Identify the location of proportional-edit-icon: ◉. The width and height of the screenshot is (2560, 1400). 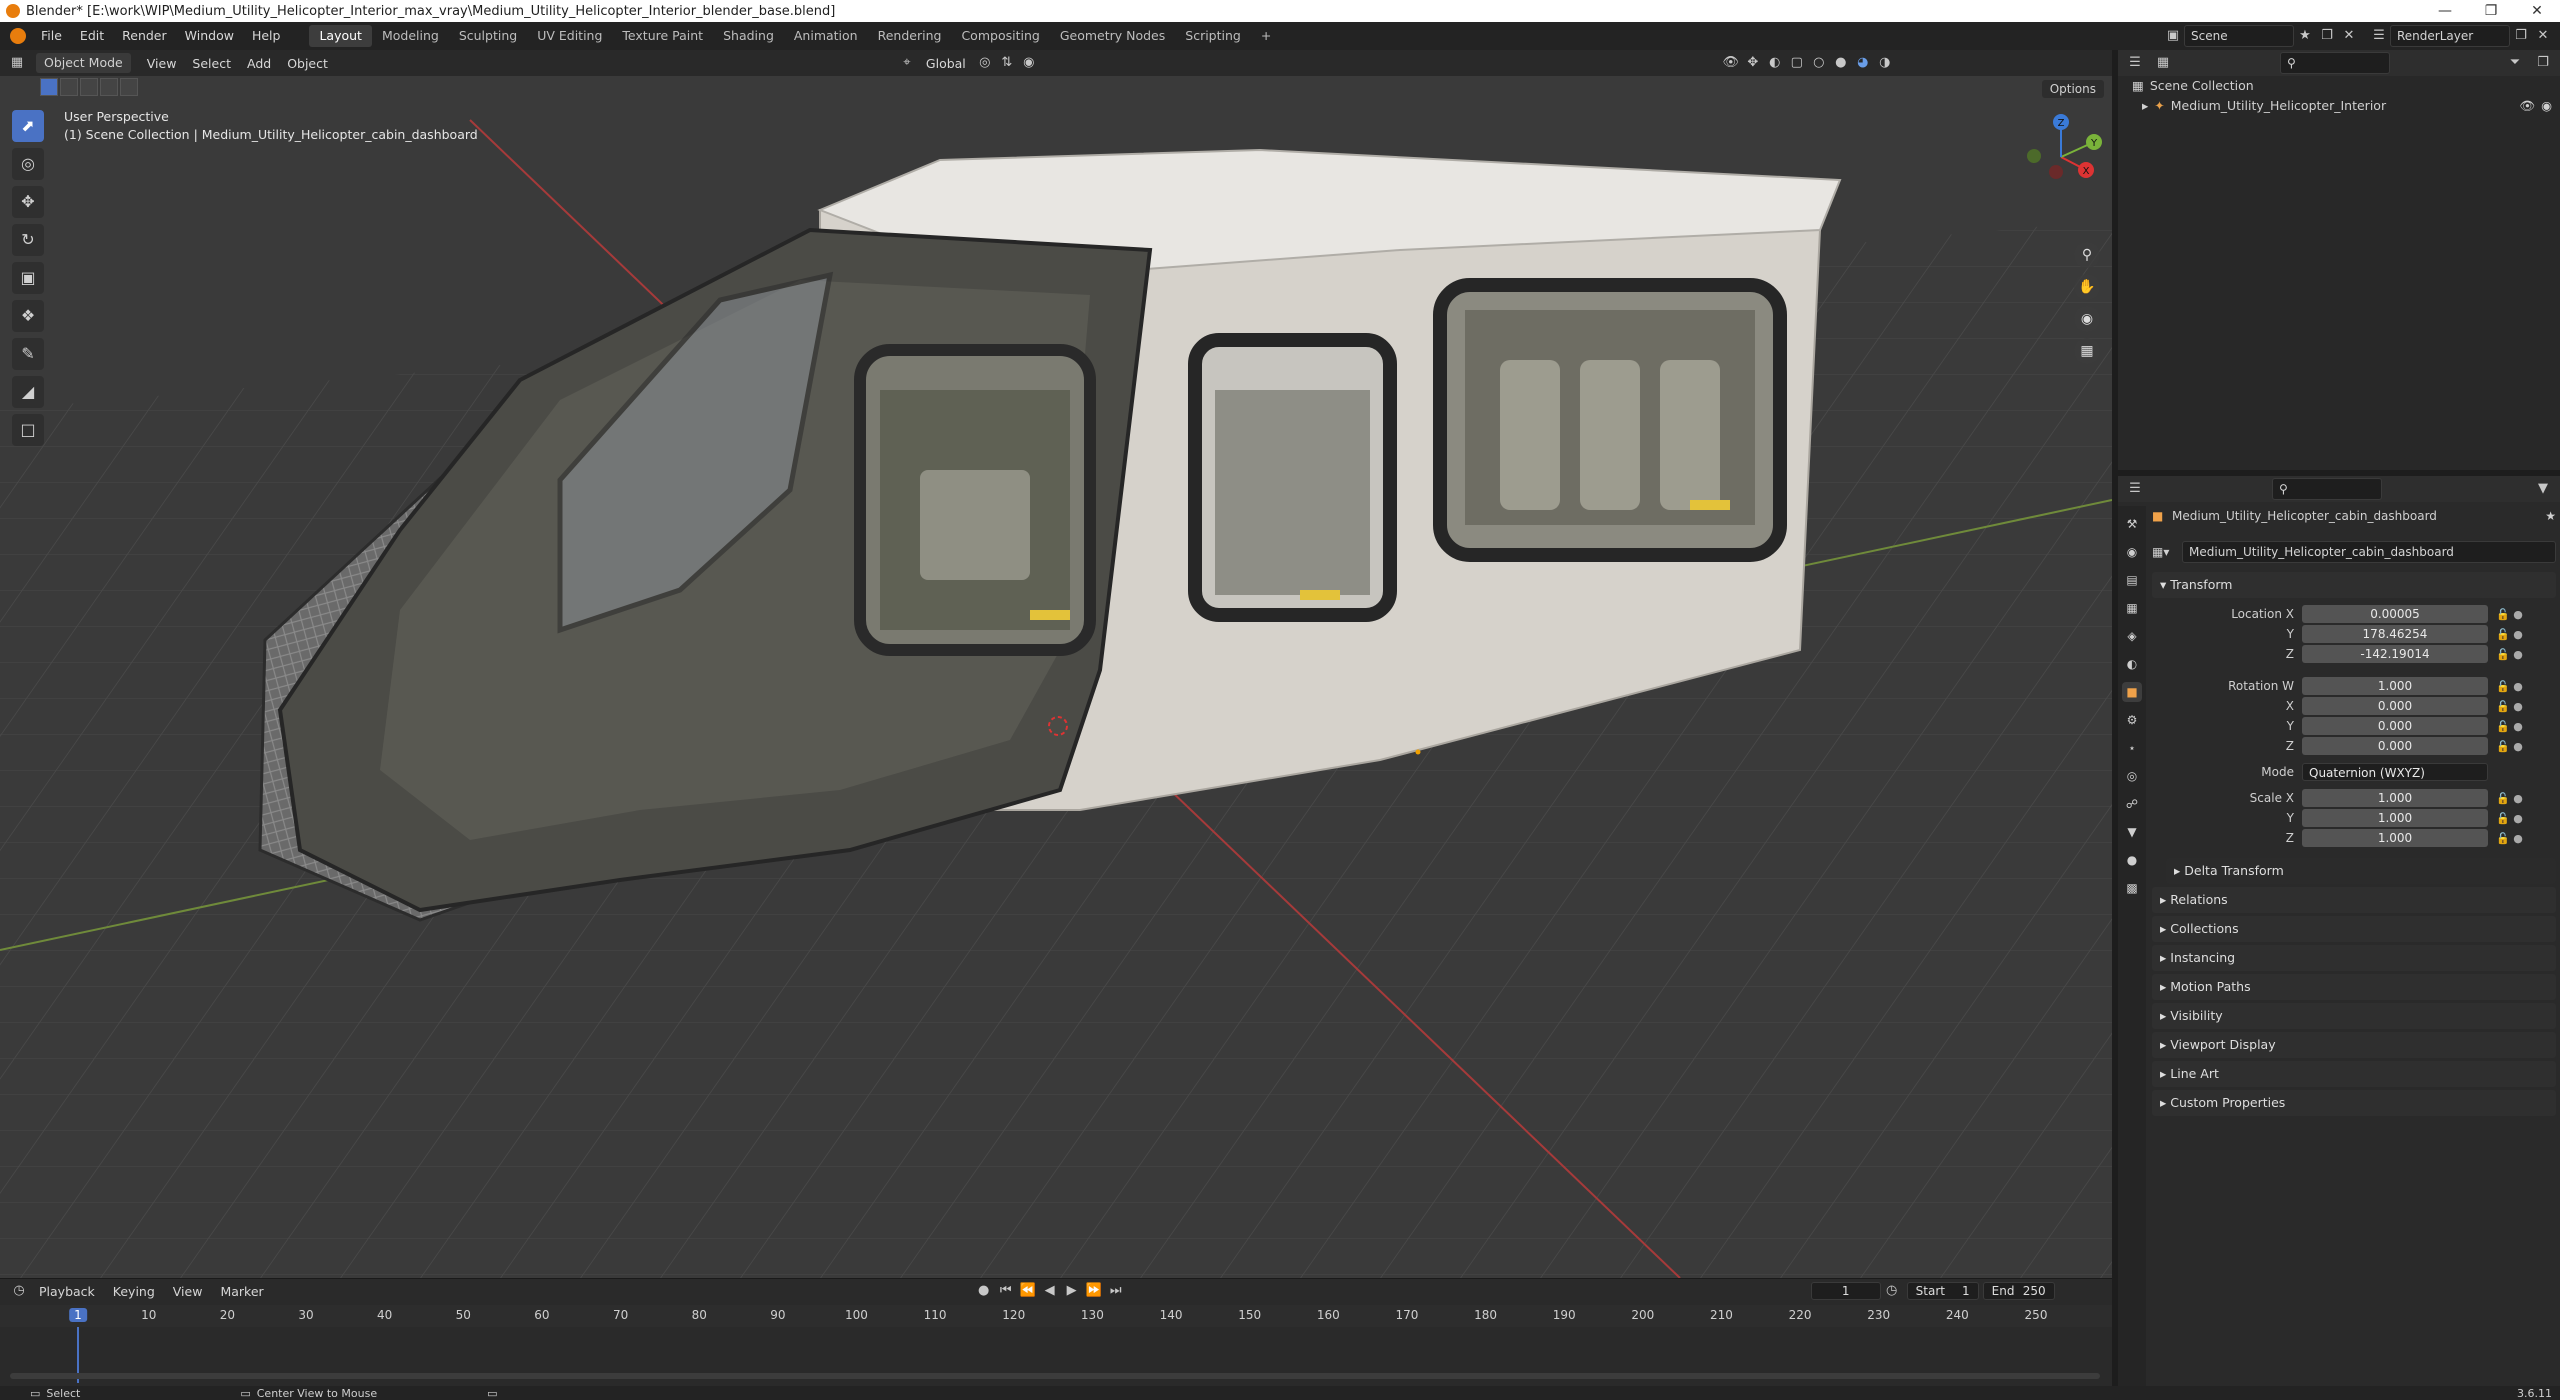
(1029, 63).